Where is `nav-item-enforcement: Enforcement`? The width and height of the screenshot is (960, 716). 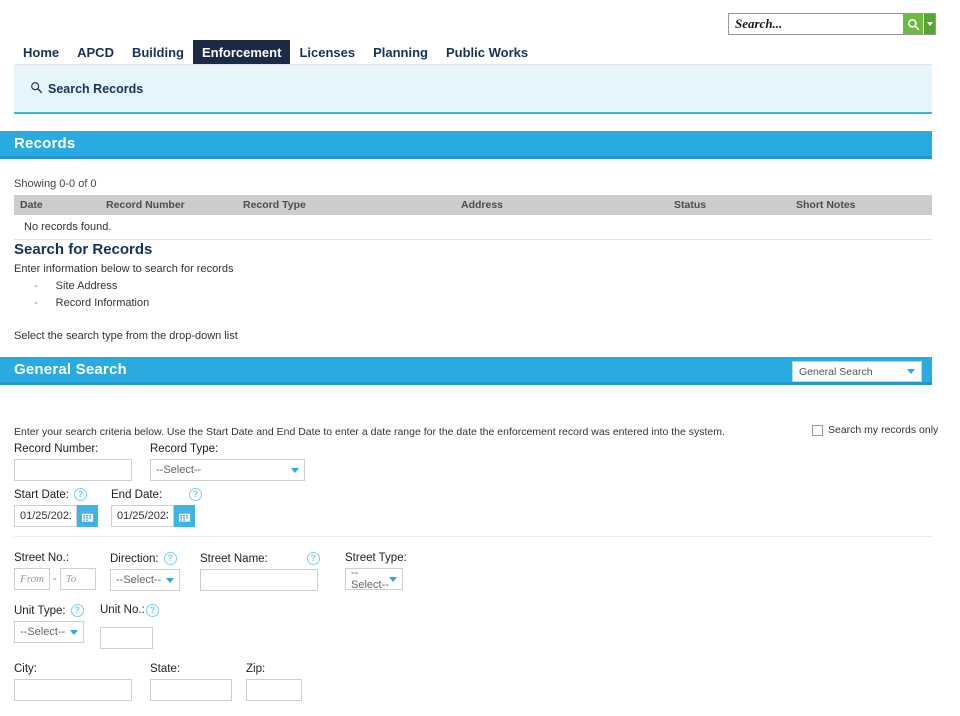
nav-item-enforcement: Enforcement is located at coordinates (241, 52).